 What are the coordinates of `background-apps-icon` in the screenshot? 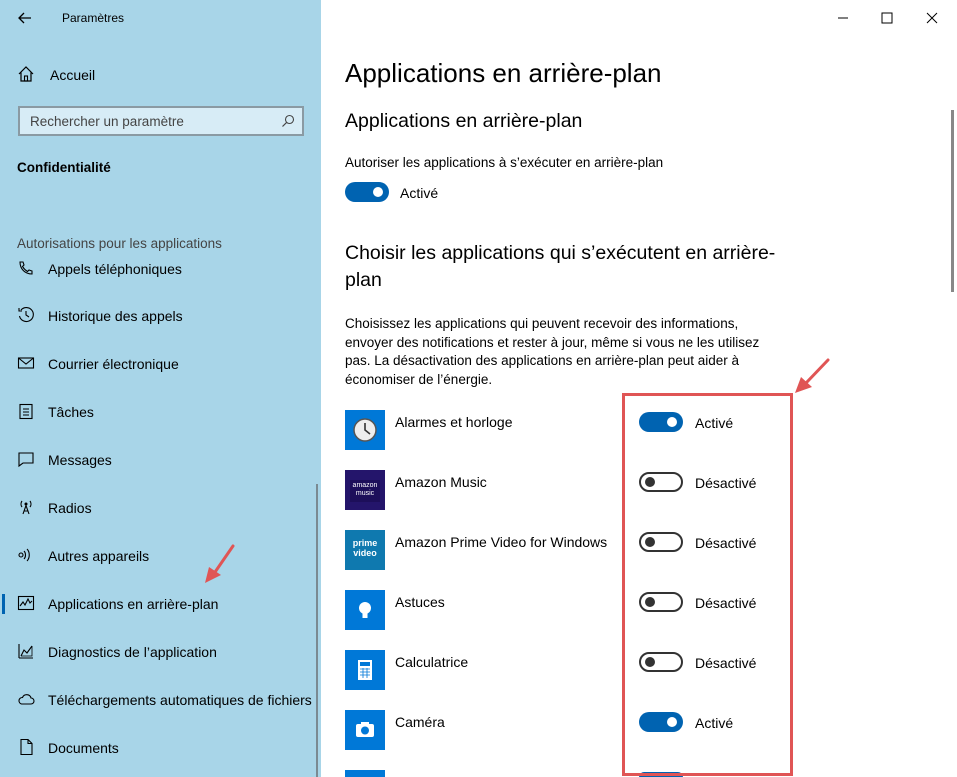 It's located at (26, 603).